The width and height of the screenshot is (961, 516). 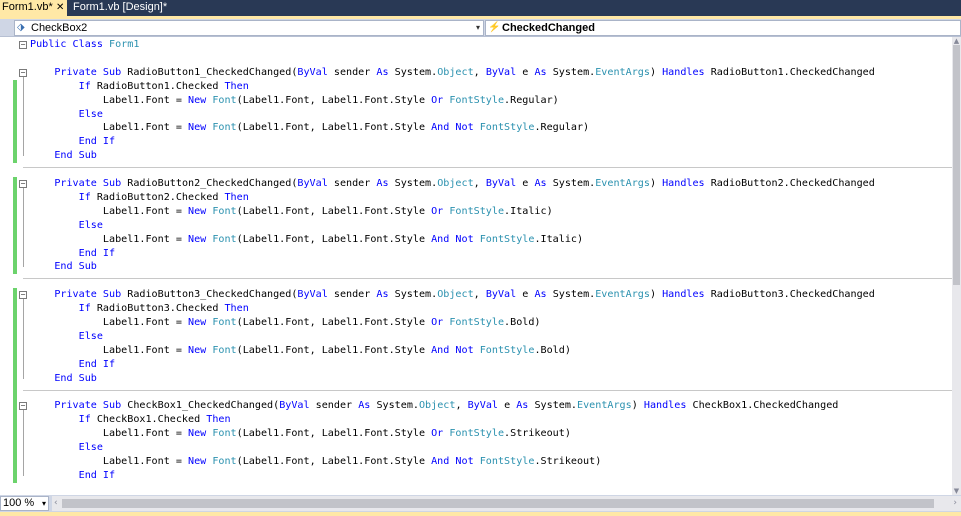 I want to click on code-text: If CheckBox1.Checked Then, so click(x=130, y=420).